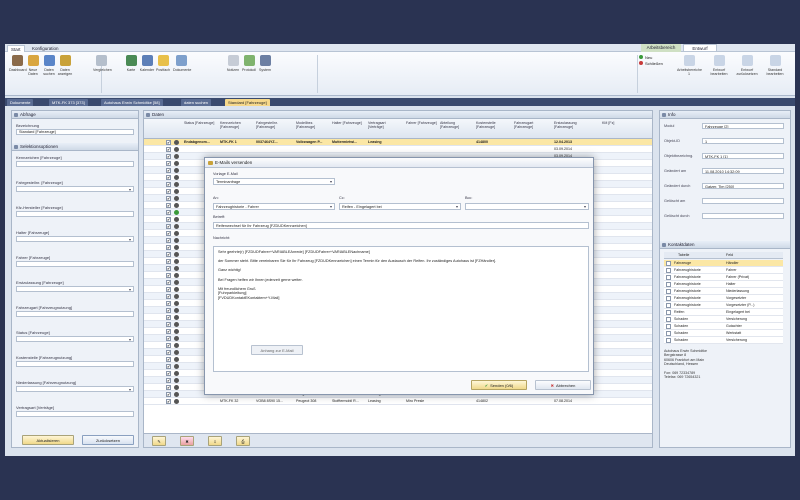  What do you see at coordinates (313, 125) in the screenshot?
I see `table-column-header: Modellbez. [Fahrzeuge]` at bounding box center [313, 125].